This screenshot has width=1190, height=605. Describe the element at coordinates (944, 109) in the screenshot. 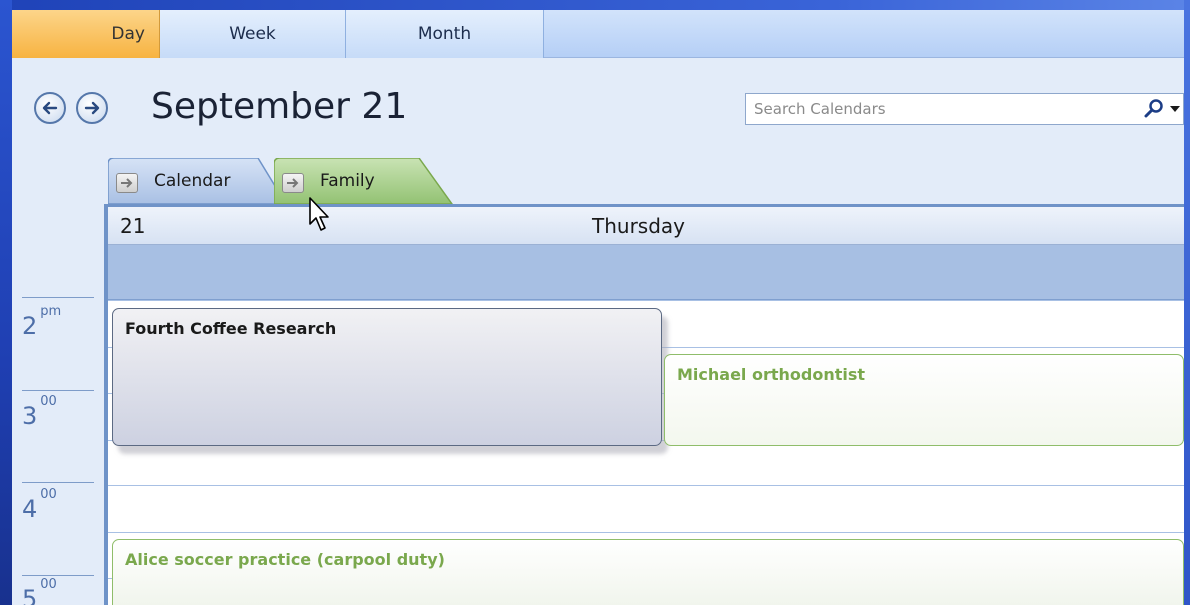

I see `search-input` at that location.